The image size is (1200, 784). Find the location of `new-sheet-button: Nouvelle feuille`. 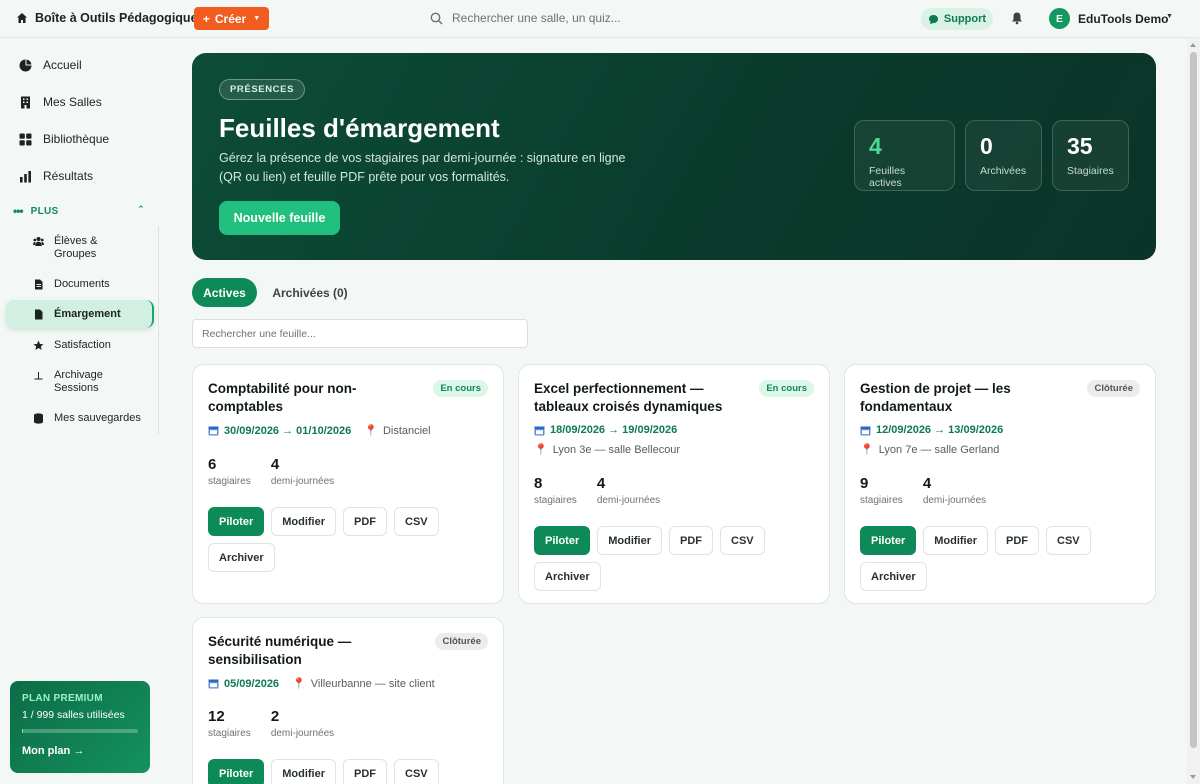

new-sheet-button: Nouvelle feuille is located at coordinates (279, 218).